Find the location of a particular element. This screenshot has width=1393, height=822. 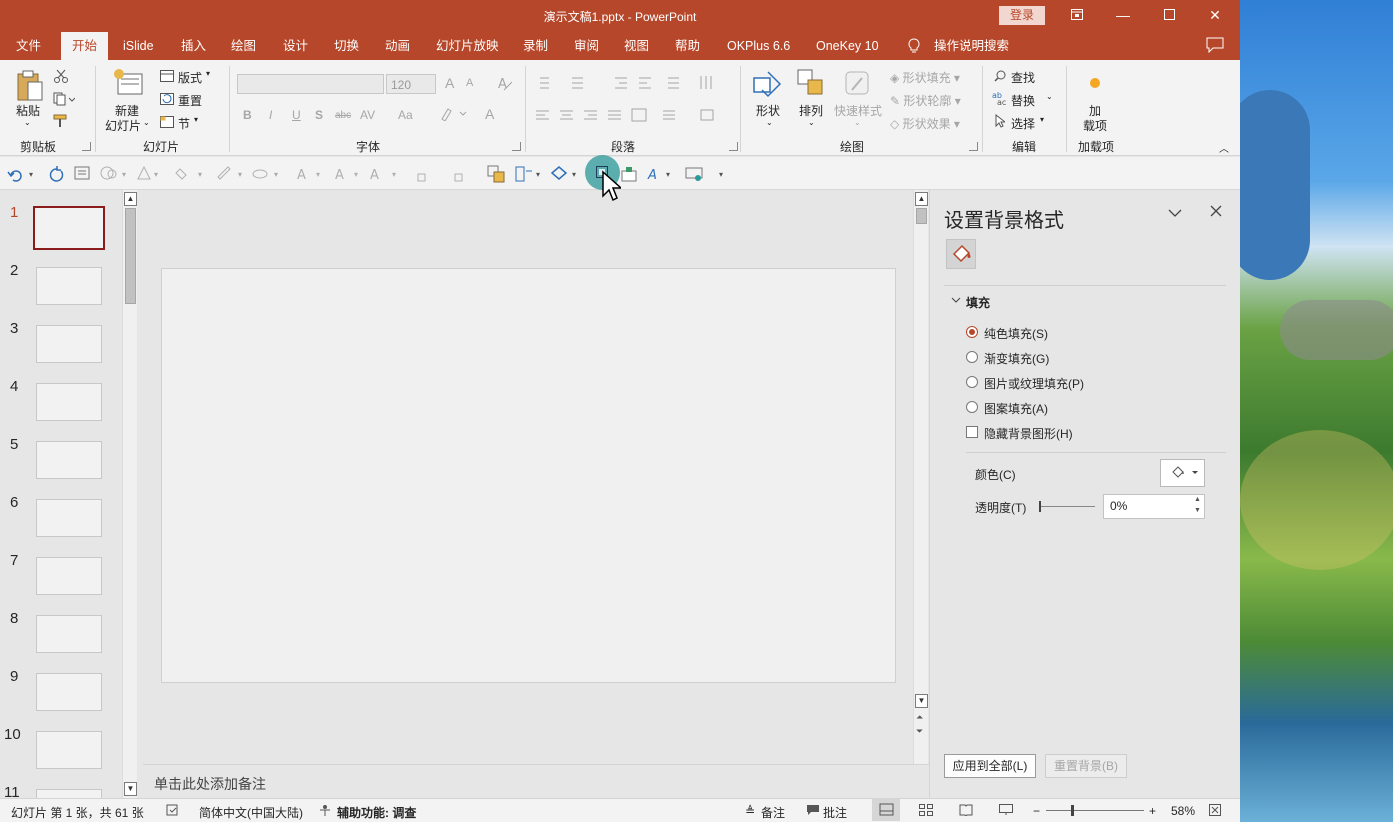

tab-home: 开始 is located at coordinates (85, 46).